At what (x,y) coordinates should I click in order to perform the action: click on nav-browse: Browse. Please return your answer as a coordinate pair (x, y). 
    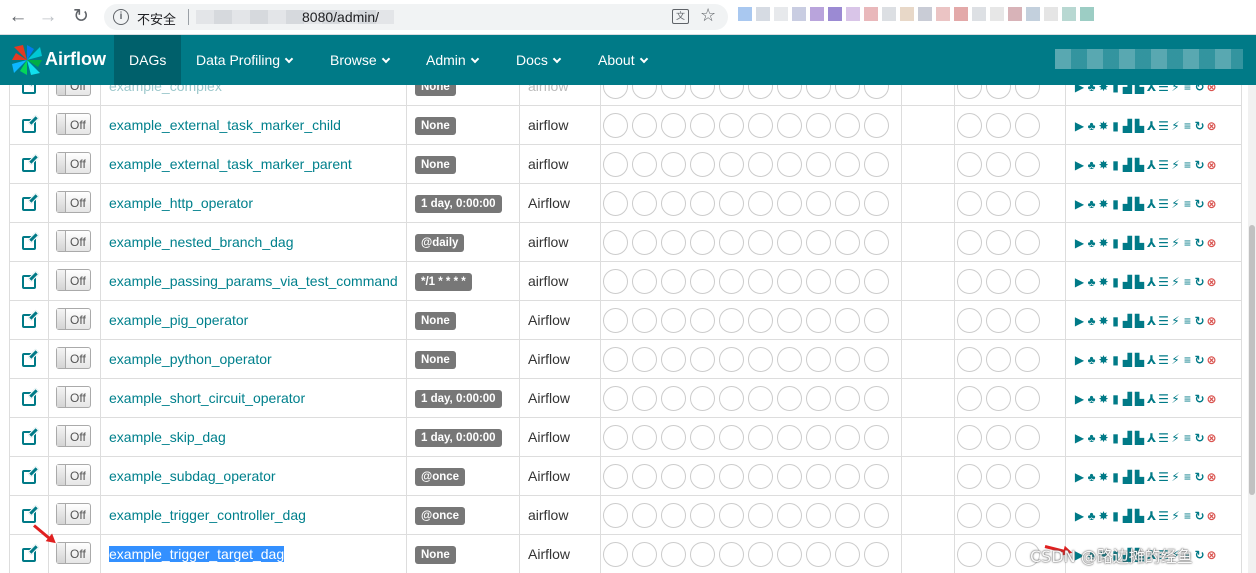
    Looking at the image, I should click on (360, 60).